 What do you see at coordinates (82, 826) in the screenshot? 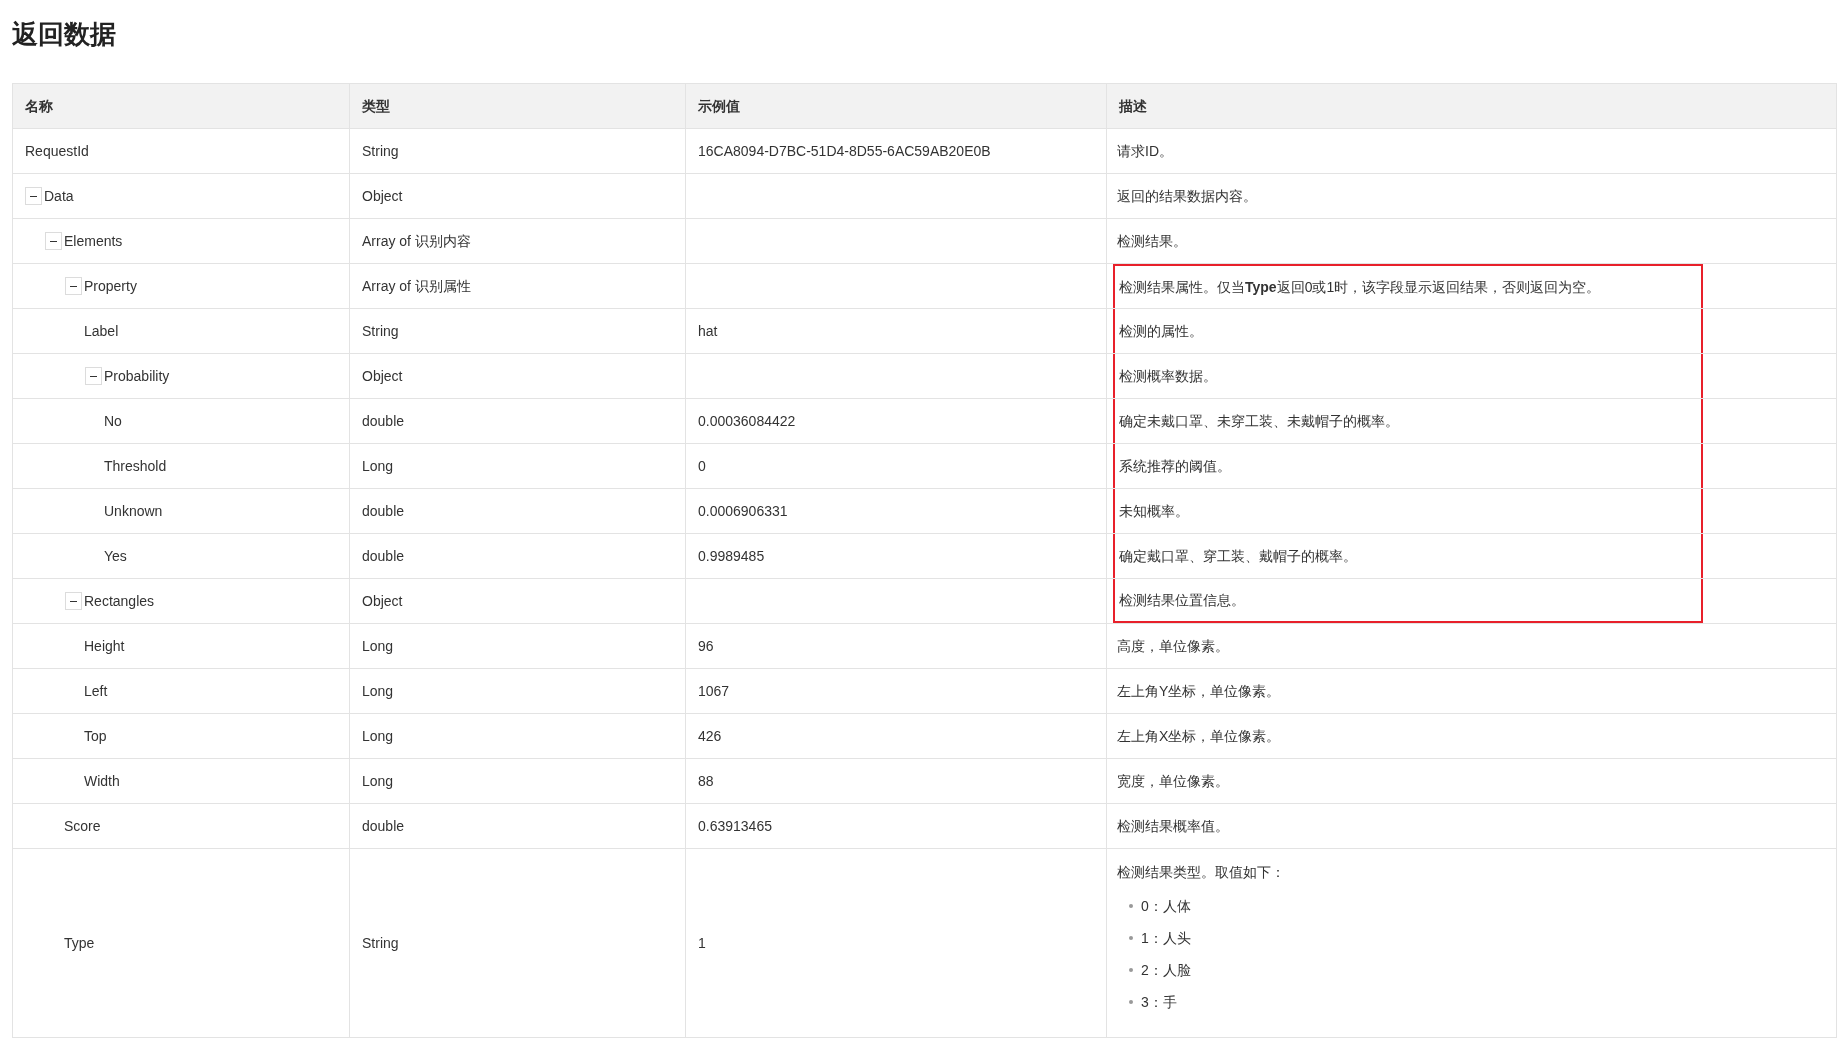
I see `field-name: Score` at bounding box center [82, 826].